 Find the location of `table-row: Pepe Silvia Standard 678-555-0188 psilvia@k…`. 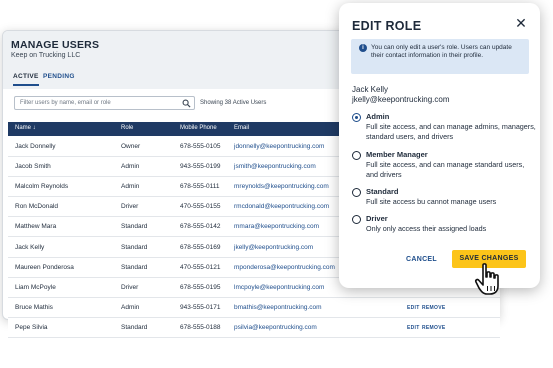

table-row: Pepe Silvia Standard 678-555-0188 psilvia@k… is located at coordinates (254, 327).